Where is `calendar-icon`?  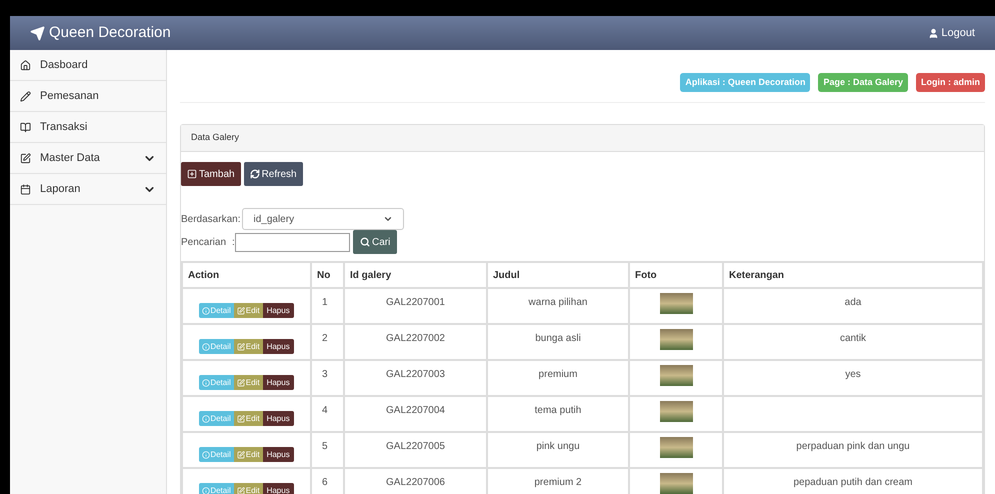
calendar-icon is located at coordinates (25, 189).